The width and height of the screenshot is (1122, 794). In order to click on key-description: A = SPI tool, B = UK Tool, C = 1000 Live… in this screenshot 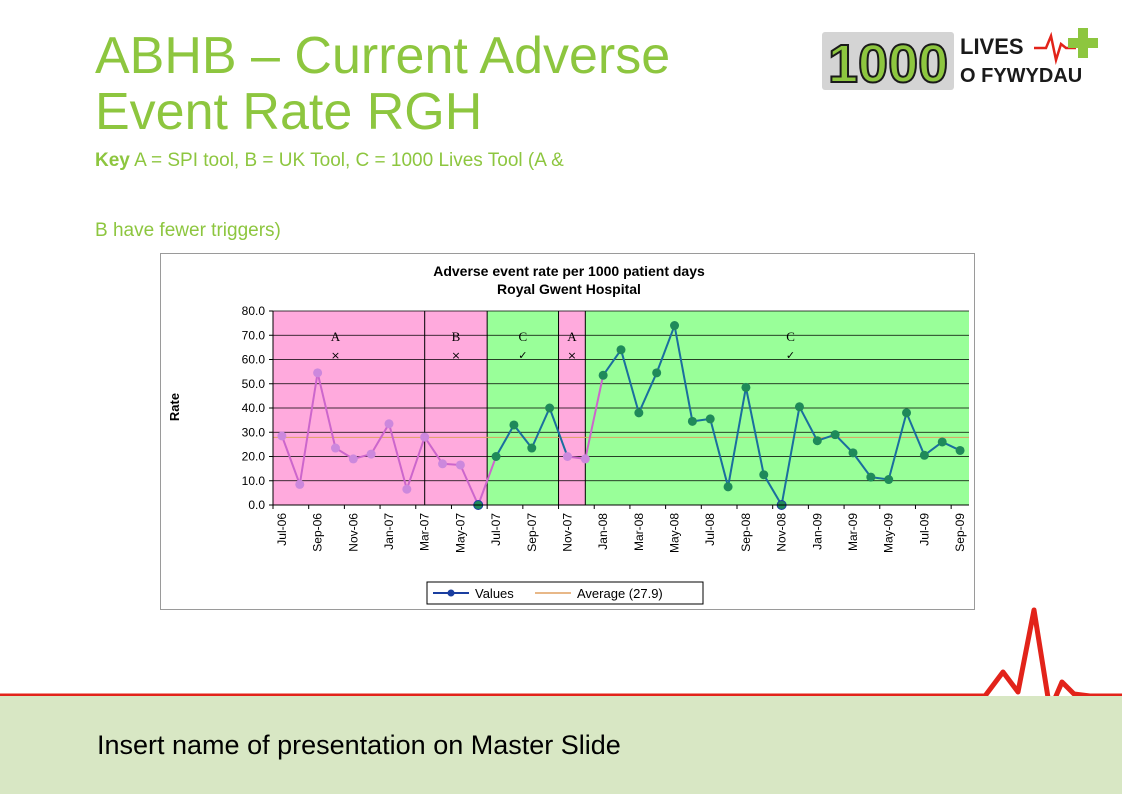, I will do `click(349, 160)`.